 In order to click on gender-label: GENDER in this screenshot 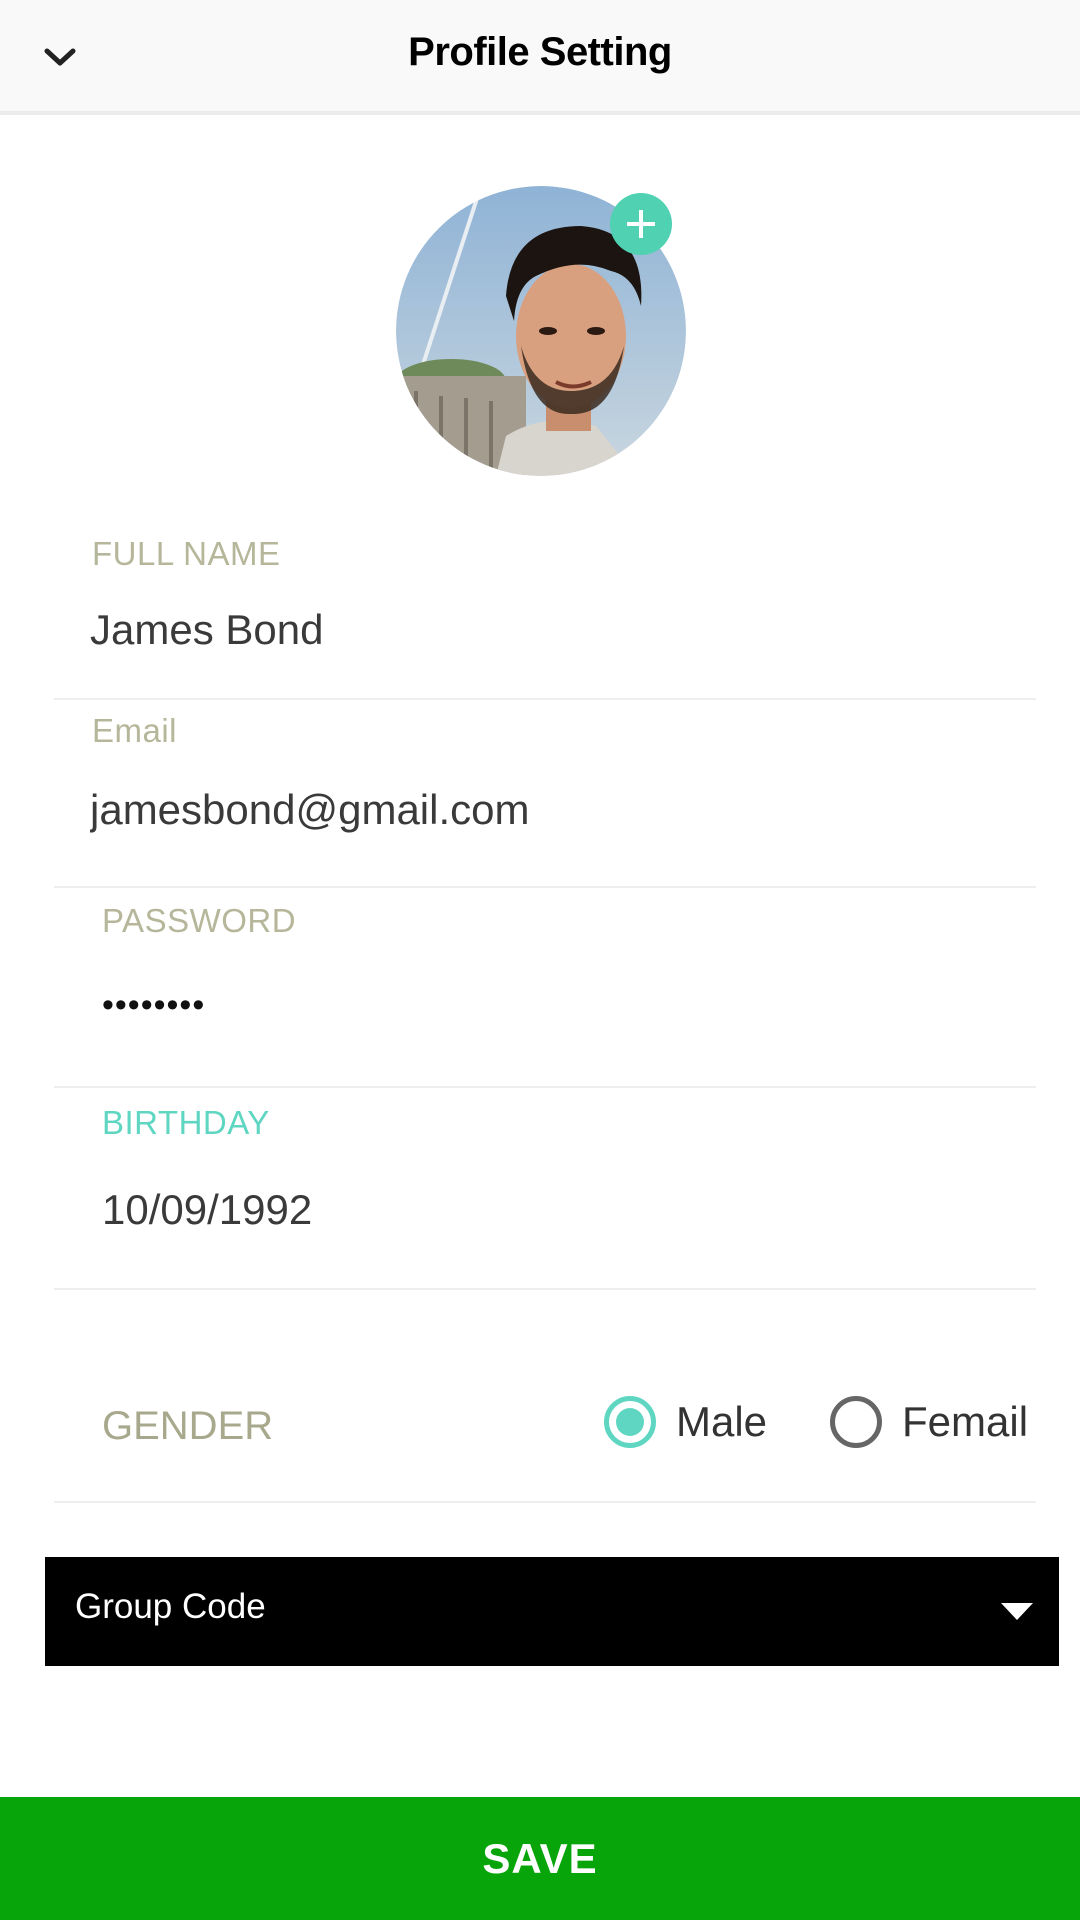, I will do `click(188, 1426)`.